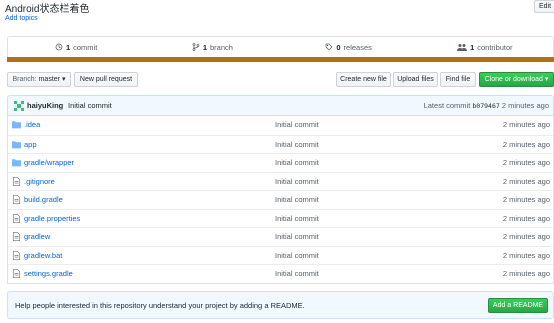 This screenshot has height=323, width=554. What do you see at coordinates (43, 255) in the screenshot?
I see `file-name-link: gradlew.bat` at bounding box center [43, 255].